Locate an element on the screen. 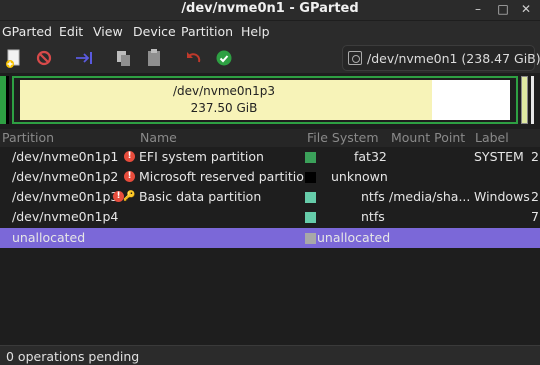  partition-block-size: 237.50 GiB is located at coordinates (224, 108).